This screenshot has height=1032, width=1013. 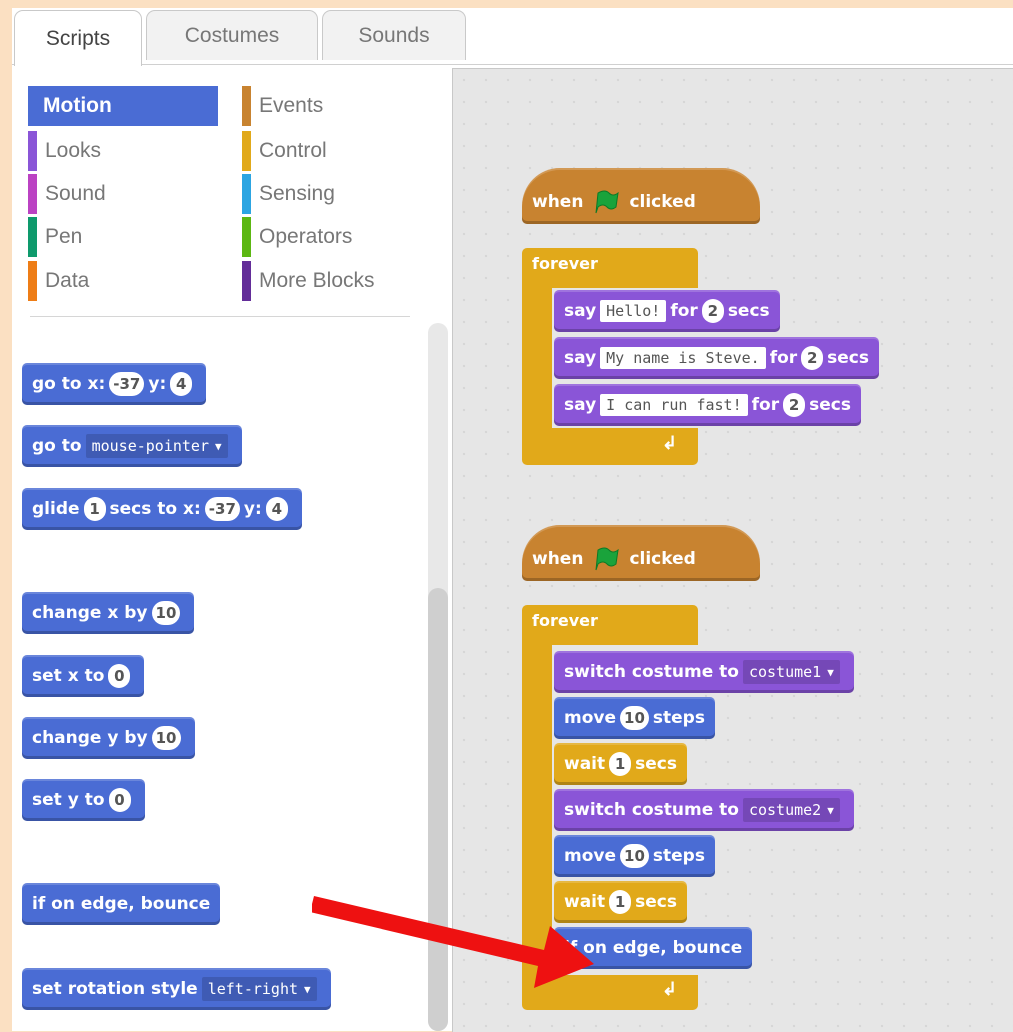 I want to click on glide-y-input: 4, so click(x=276, y=509).